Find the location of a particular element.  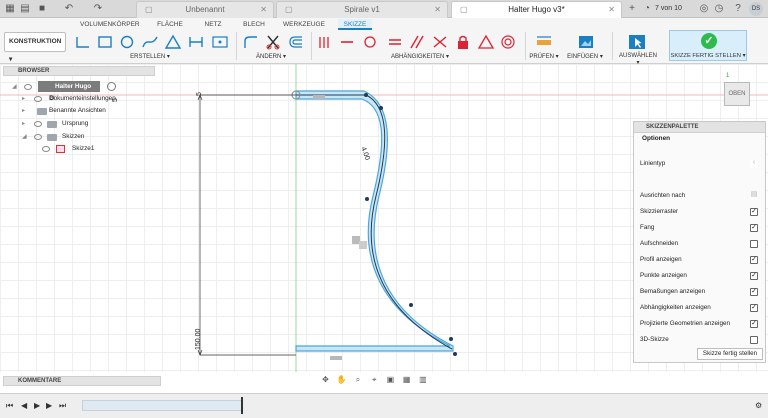

file-counter: 7 von 10 is located at coordinates (668, 9).